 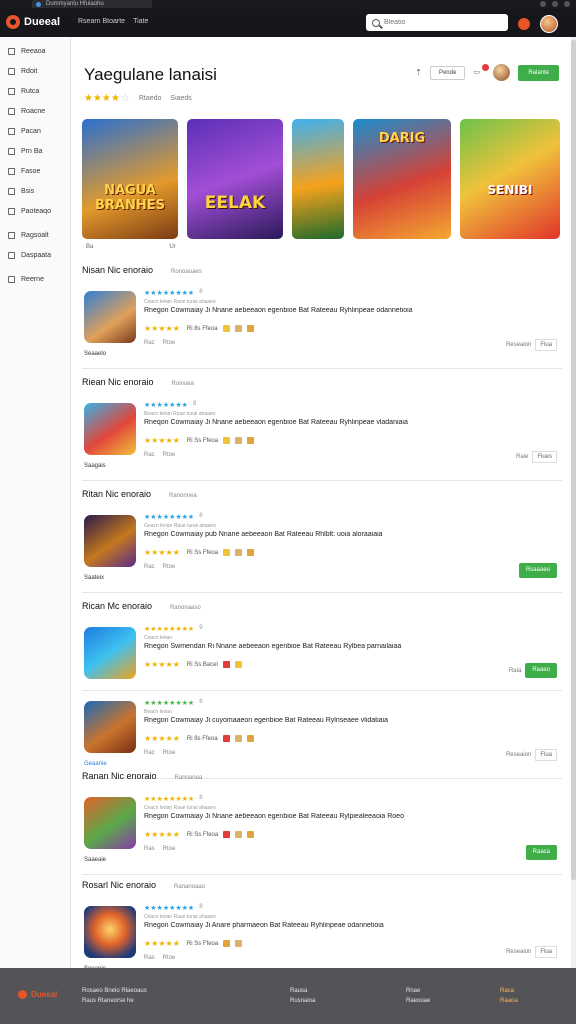 What do you see at coordinates (418, 72) in the screenshot?
I see `pin-icon: ⇡` at bounding box center [418, 72].